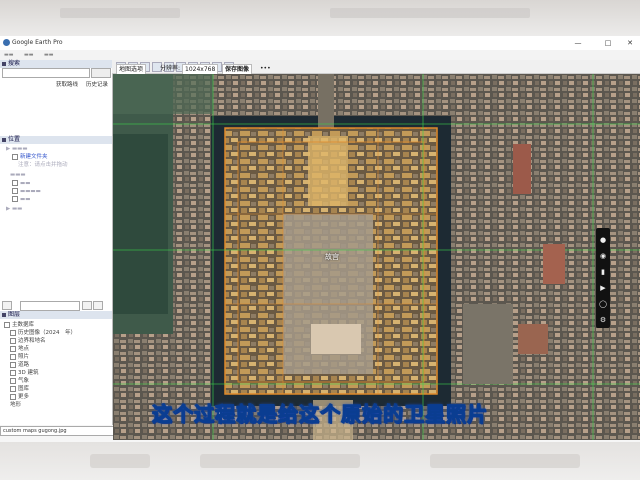 This screenshot has height=480, width=640. I want to click on globe-icon: ◯, so click(603, 304).